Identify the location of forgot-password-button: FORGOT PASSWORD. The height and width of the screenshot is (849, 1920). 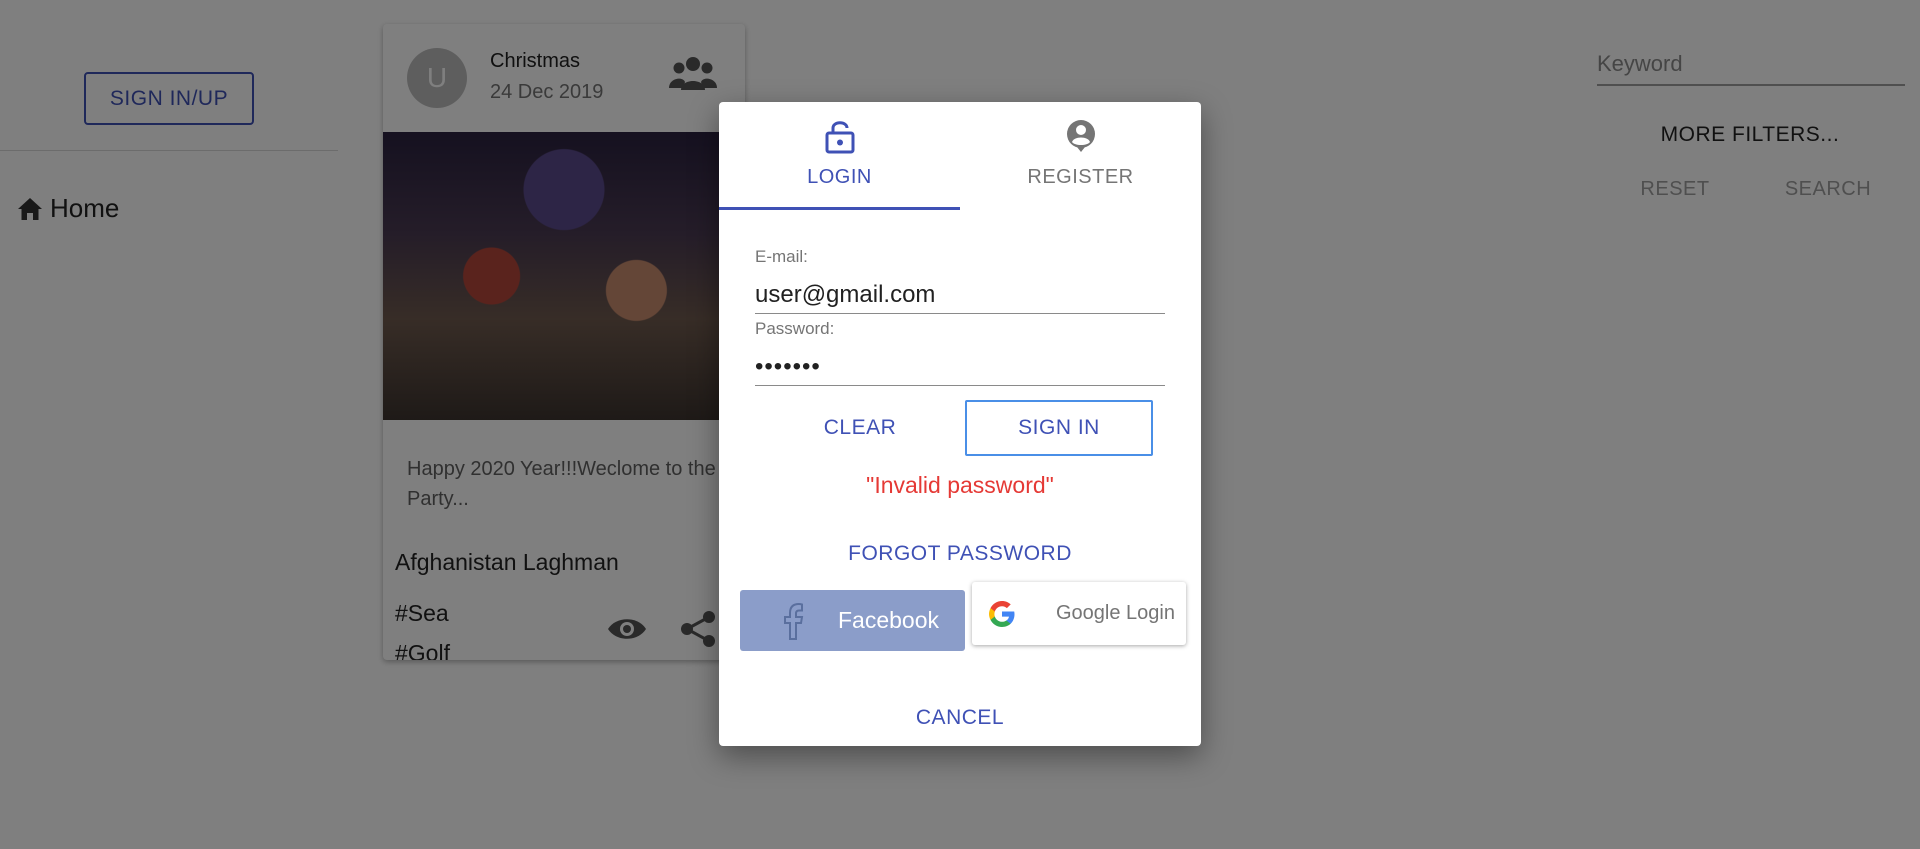
(960, 554).